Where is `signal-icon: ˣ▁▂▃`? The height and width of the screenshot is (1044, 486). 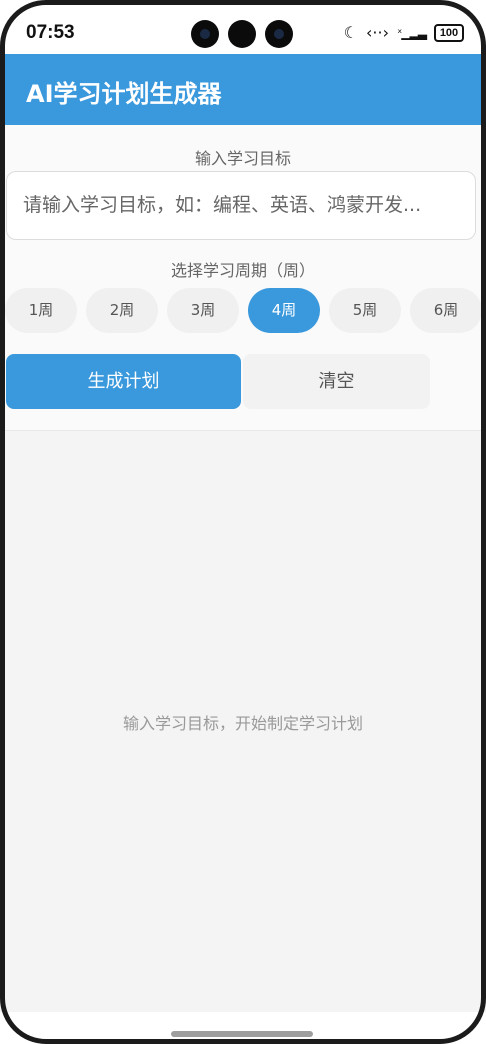
signal-icon: ˣ▁▂▃ is located at coordinates (411, 32).